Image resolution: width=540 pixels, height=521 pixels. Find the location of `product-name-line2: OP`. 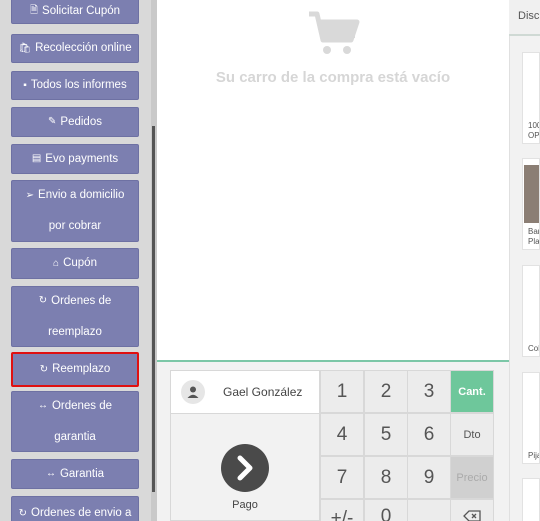

product-name-line2: OP is located at coordinates (534, 135).